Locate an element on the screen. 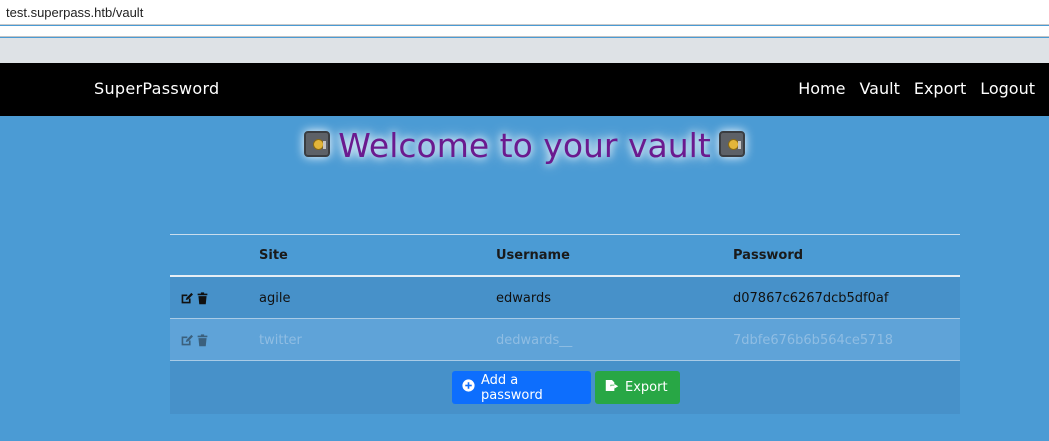  header-username: Username is located at coordinates (533, 255).